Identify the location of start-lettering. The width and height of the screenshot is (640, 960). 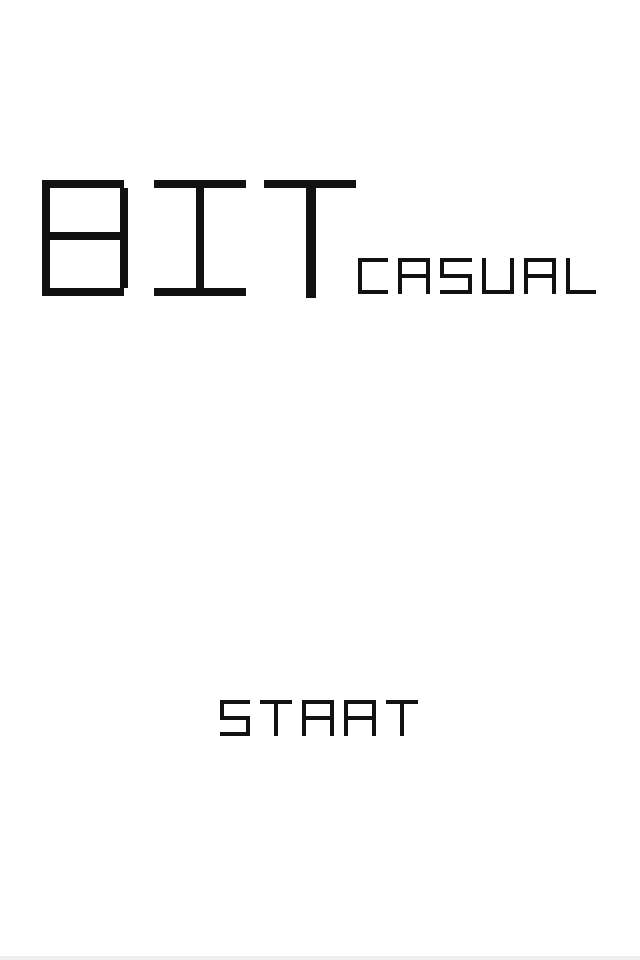
(319, 718).